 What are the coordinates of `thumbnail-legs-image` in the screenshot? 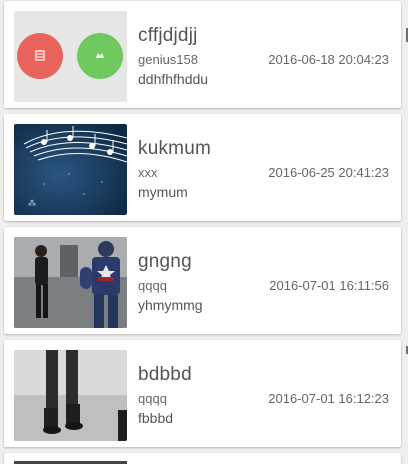 It's located at (70, 395).